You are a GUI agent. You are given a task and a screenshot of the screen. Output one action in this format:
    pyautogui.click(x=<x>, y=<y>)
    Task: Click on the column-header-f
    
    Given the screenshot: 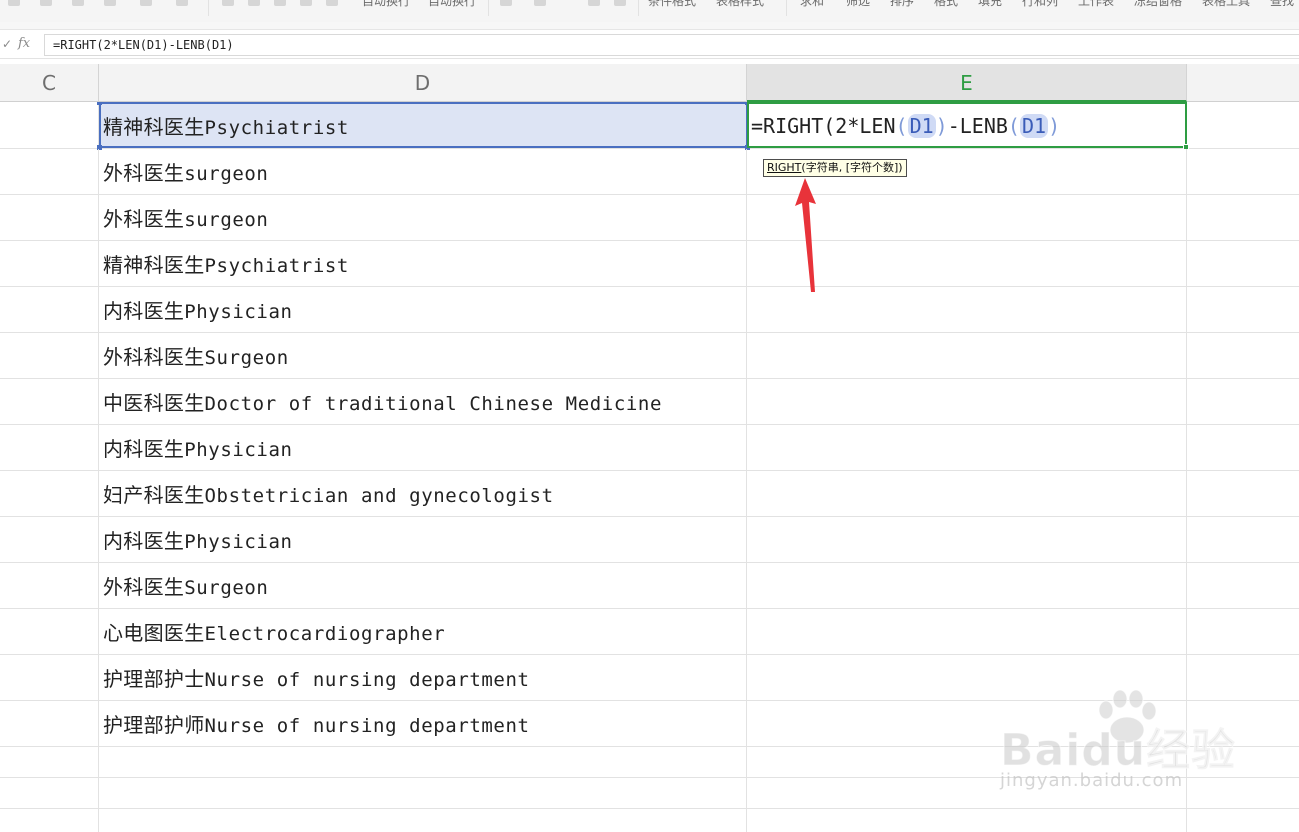 What is the action you would take?
    pyautogui.click(x=1243, y=83)
    